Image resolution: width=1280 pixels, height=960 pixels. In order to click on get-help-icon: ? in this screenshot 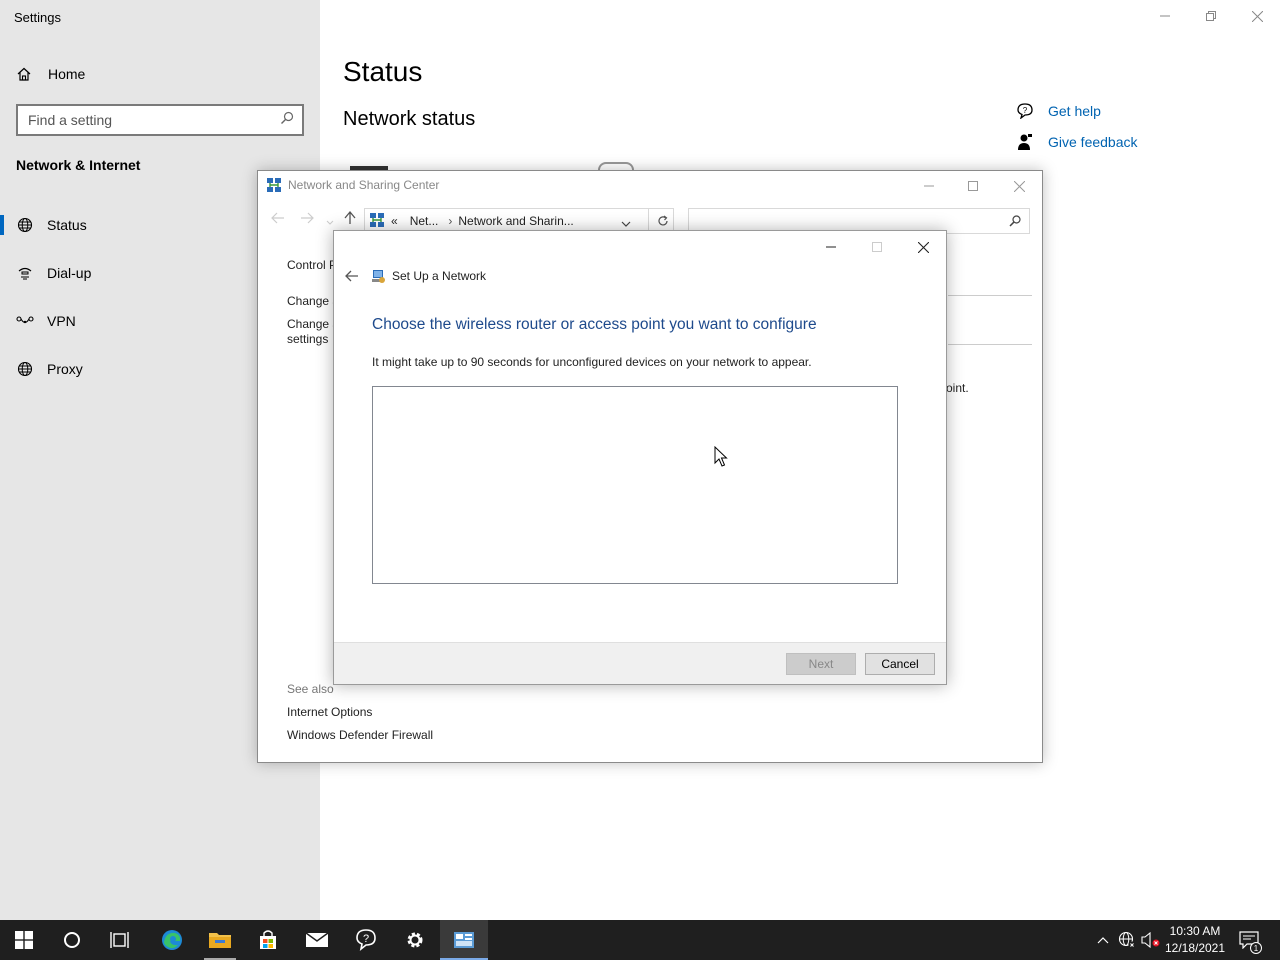, I will do `click(366, 940)`.